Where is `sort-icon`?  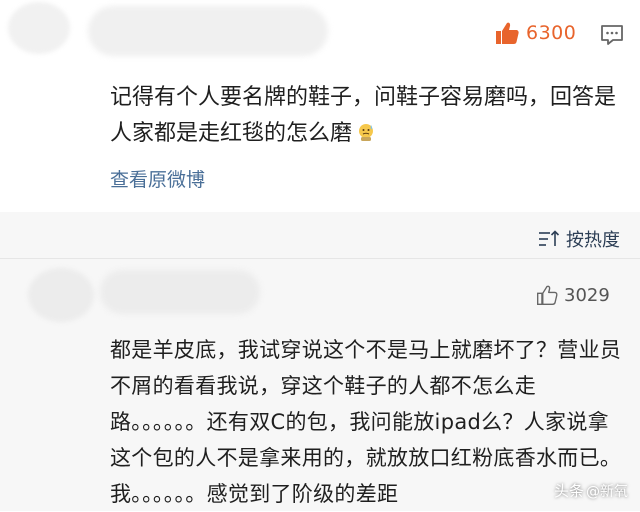 sort-icon is located at coordinates (549, 238).